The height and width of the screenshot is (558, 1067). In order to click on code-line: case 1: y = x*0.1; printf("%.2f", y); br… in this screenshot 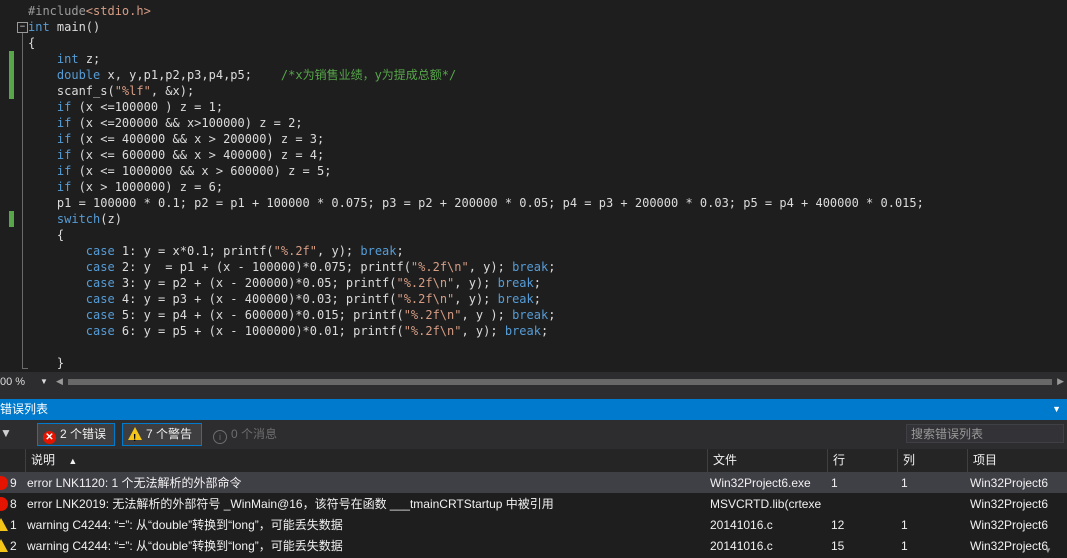, I will do `click(476, 251)`.